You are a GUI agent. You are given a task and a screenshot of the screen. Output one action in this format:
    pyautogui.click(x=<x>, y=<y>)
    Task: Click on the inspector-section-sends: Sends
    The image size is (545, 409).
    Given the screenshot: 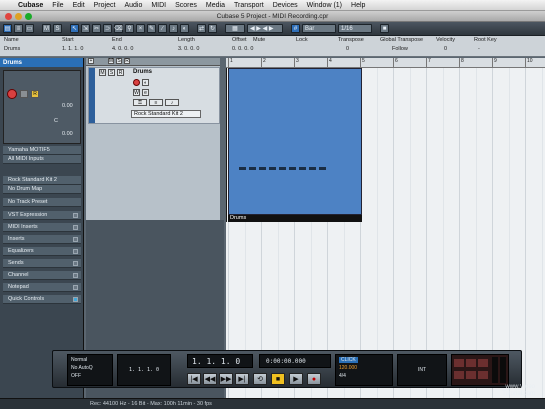 What is the action you would take?
    pyautogui.click(x=42, y=263)
    